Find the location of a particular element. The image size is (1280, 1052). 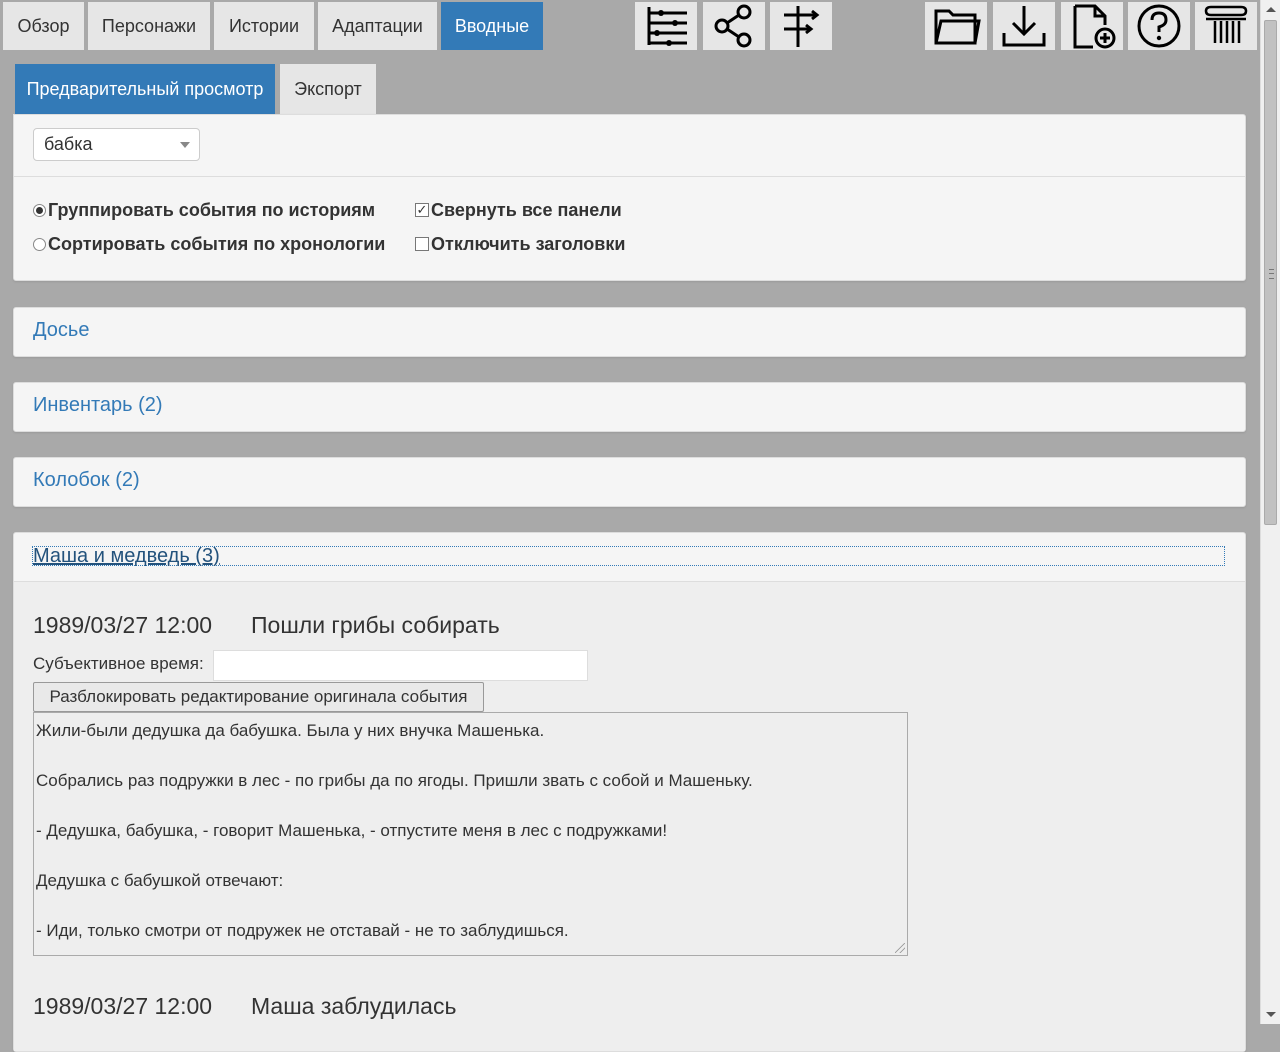

timeline-button is located at coordinates (666, 26).